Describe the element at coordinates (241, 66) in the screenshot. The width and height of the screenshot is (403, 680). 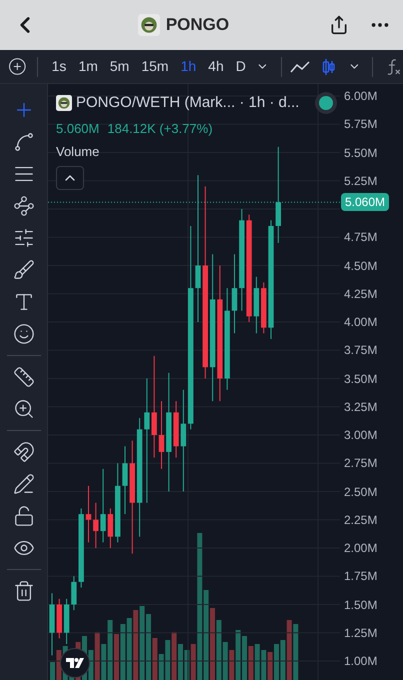
I see `interval-tab: D` at that location.